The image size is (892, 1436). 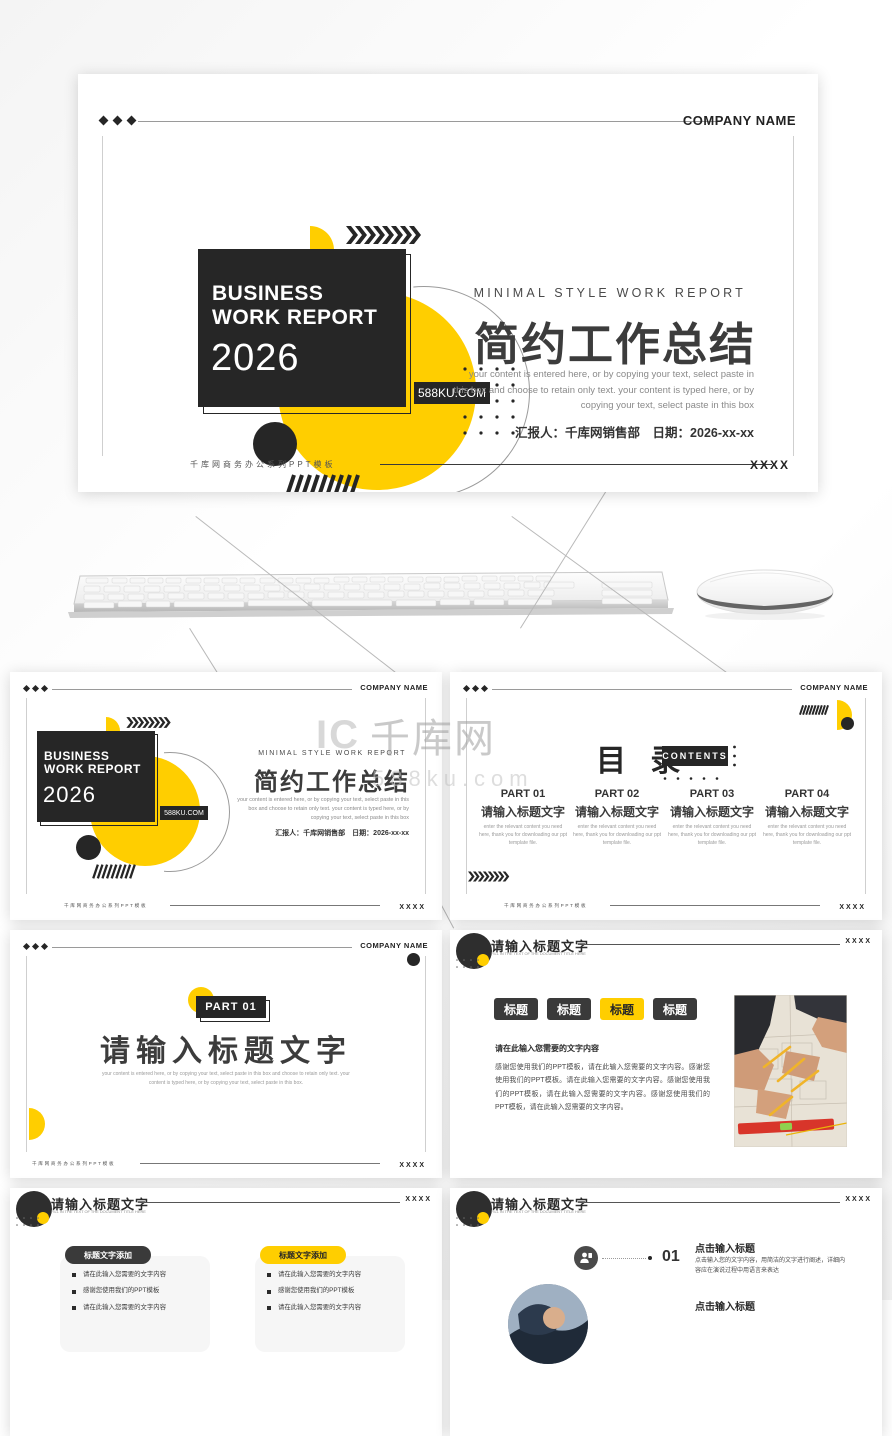 I want to click on cover-byline: 汇报人：千库网销售部 日期：2026-xx-xx, so click(x=634, y=433).